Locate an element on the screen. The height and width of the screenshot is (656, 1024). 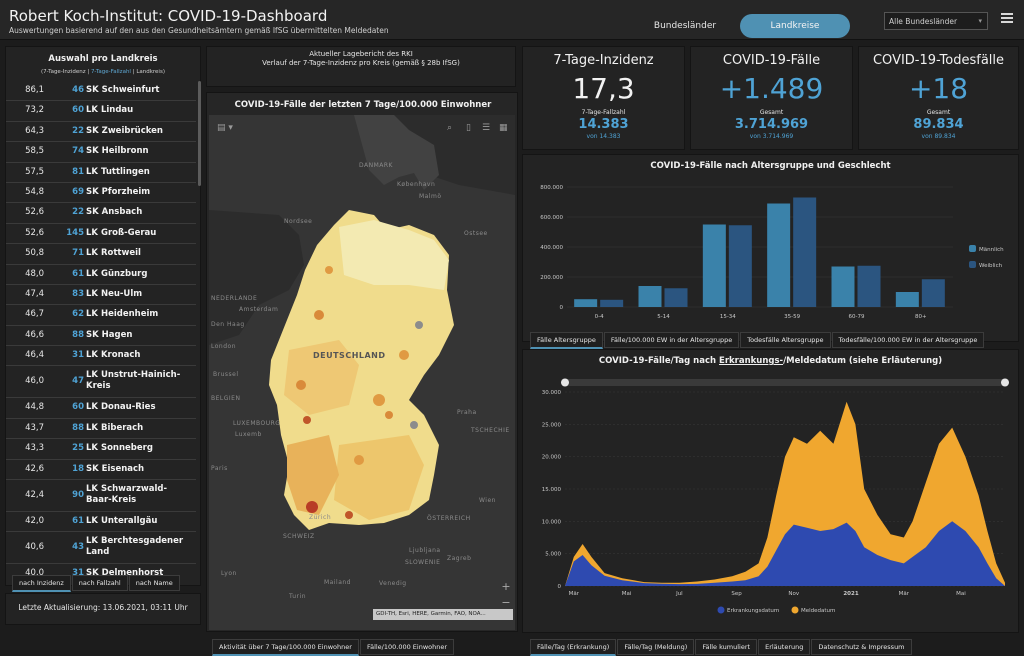
list-item: 43,7 88 LK Biberach is located at coordinates (101, 429).